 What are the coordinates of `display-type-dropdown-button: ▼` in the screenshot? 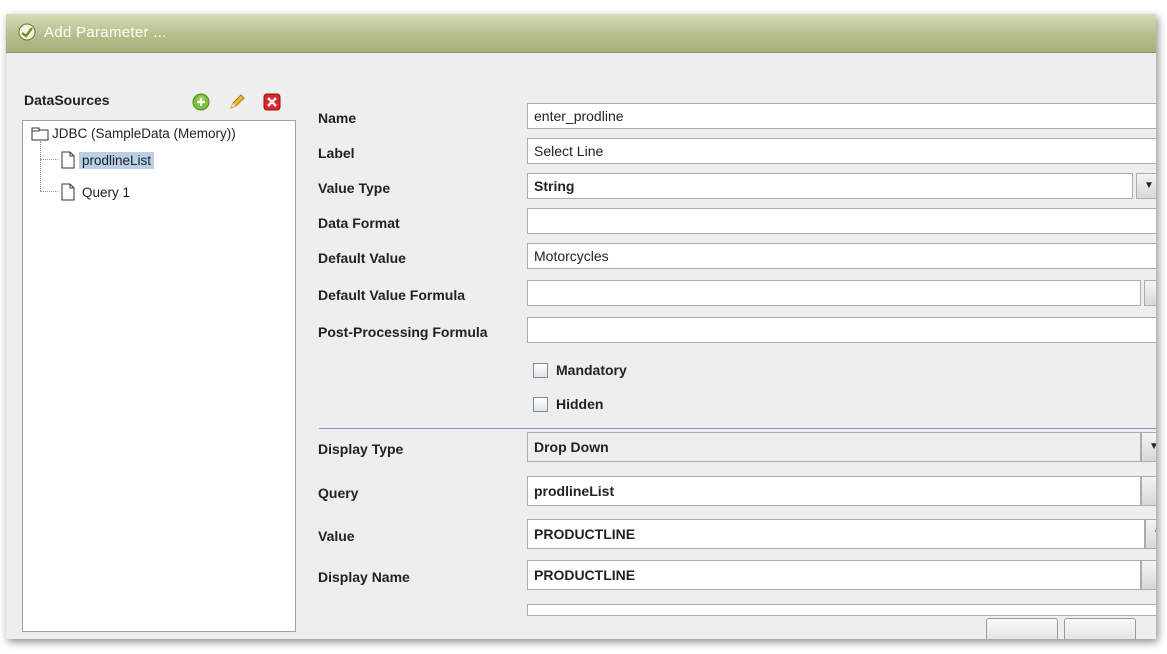 It's located at (1148, 447).